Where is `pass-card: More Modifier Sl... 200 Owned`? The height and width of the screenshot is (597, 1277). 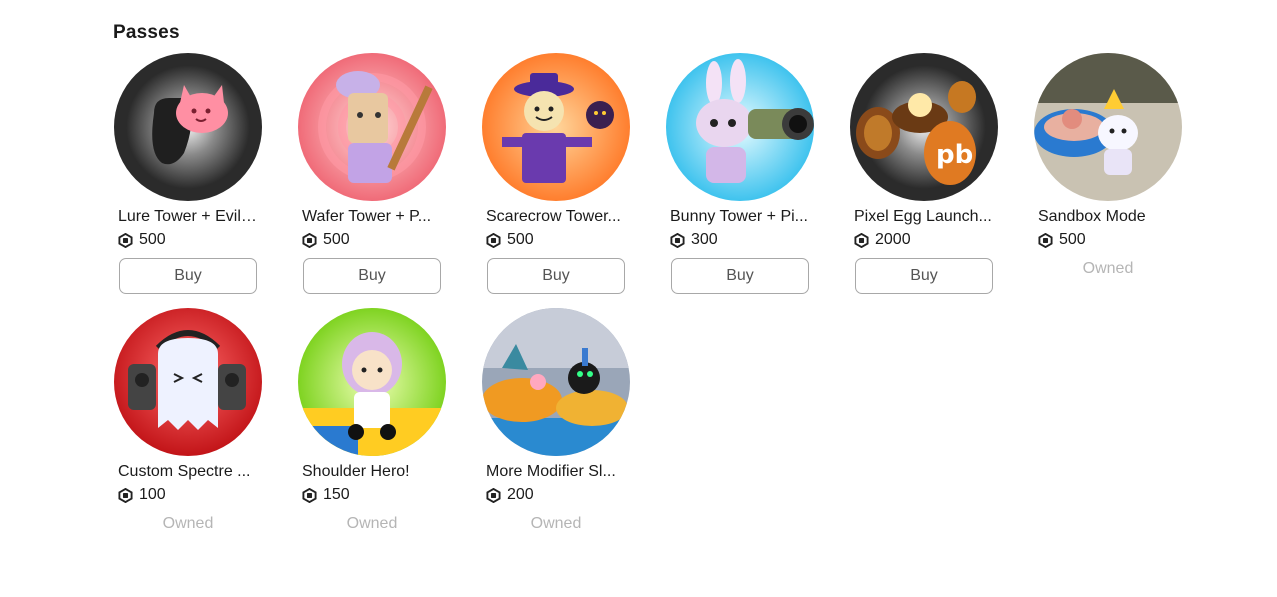
pass-card: More Modifier Sl... 200 Owned is located at coordinates (556, 420).